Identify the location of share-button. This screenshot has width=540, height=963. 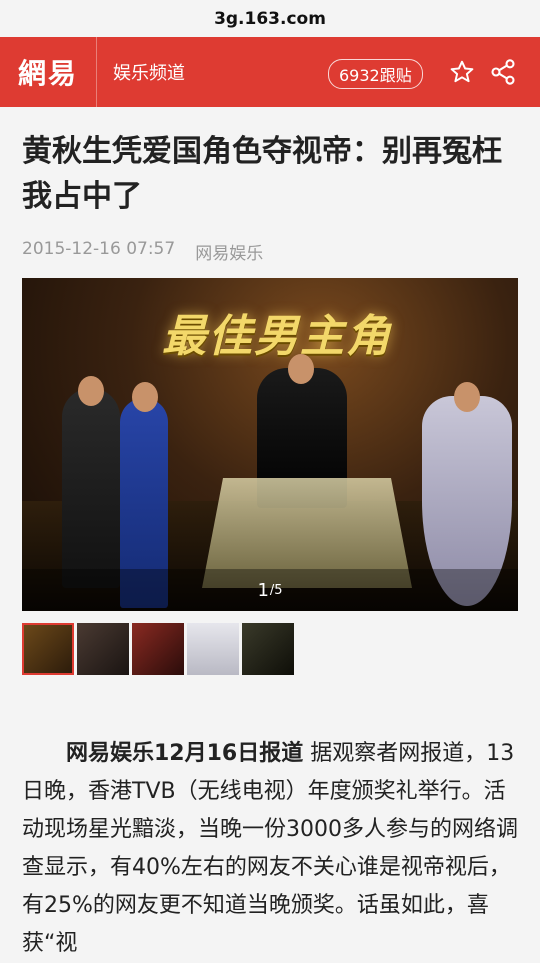
(503, 72).